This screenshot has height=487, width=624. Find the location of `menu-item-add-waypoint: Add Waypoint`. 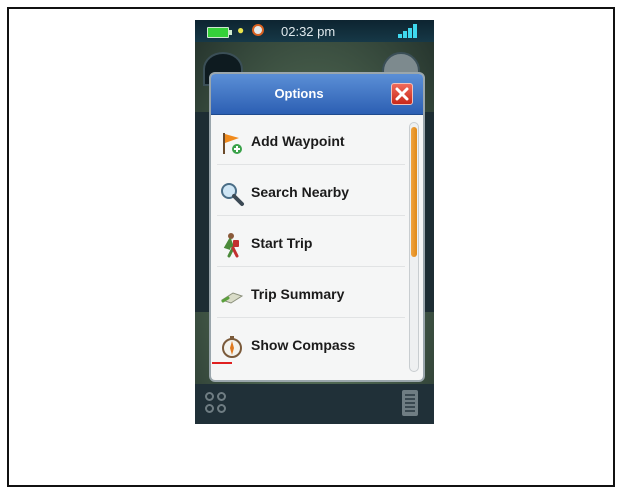

menu-item-add-waypoint: Add Waypoint is located at coordinates (311, 141).